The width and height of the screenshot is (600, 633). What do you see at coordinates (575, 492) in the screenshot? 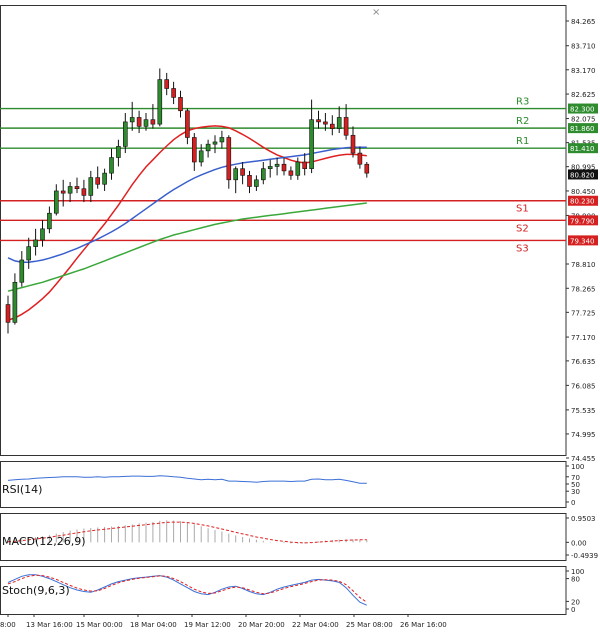
I see `indicator-tick-label: 30` at bounding box center [575, 492].